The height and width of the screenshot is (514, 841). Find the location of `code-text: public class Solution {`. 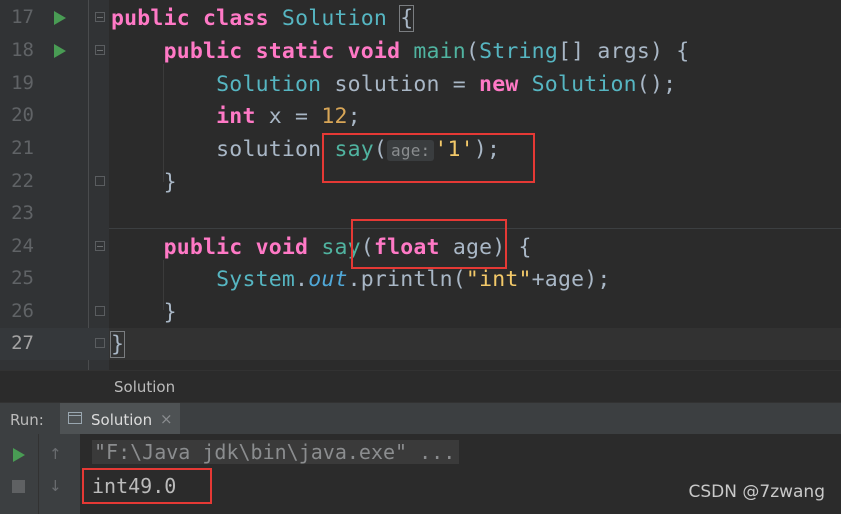

code-text: public class Solution { is located at coordinates (263, 18).